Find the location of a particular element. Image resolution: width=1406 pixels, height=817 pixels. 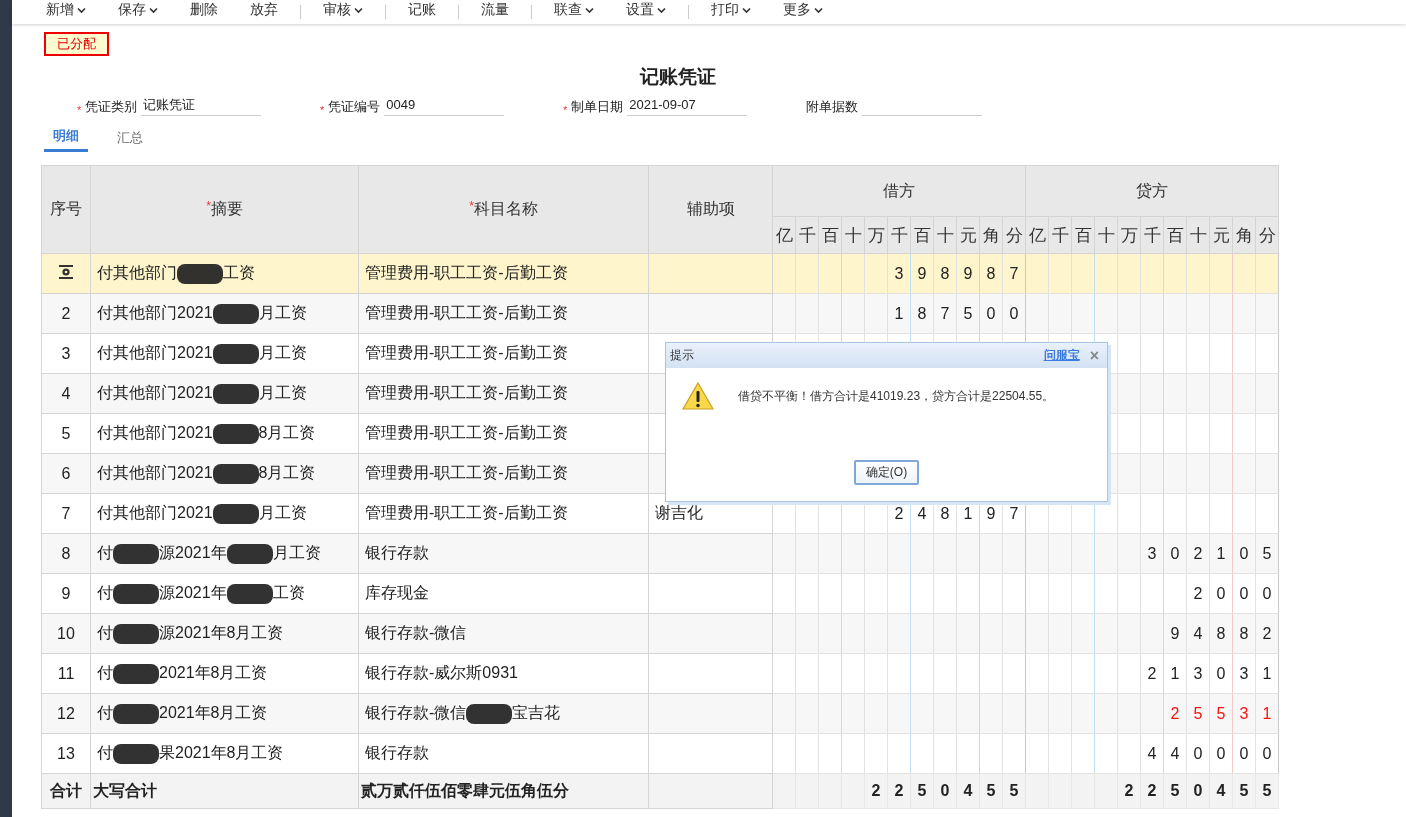

toolbar-button: 流量 is located at coordinates (495, 12).